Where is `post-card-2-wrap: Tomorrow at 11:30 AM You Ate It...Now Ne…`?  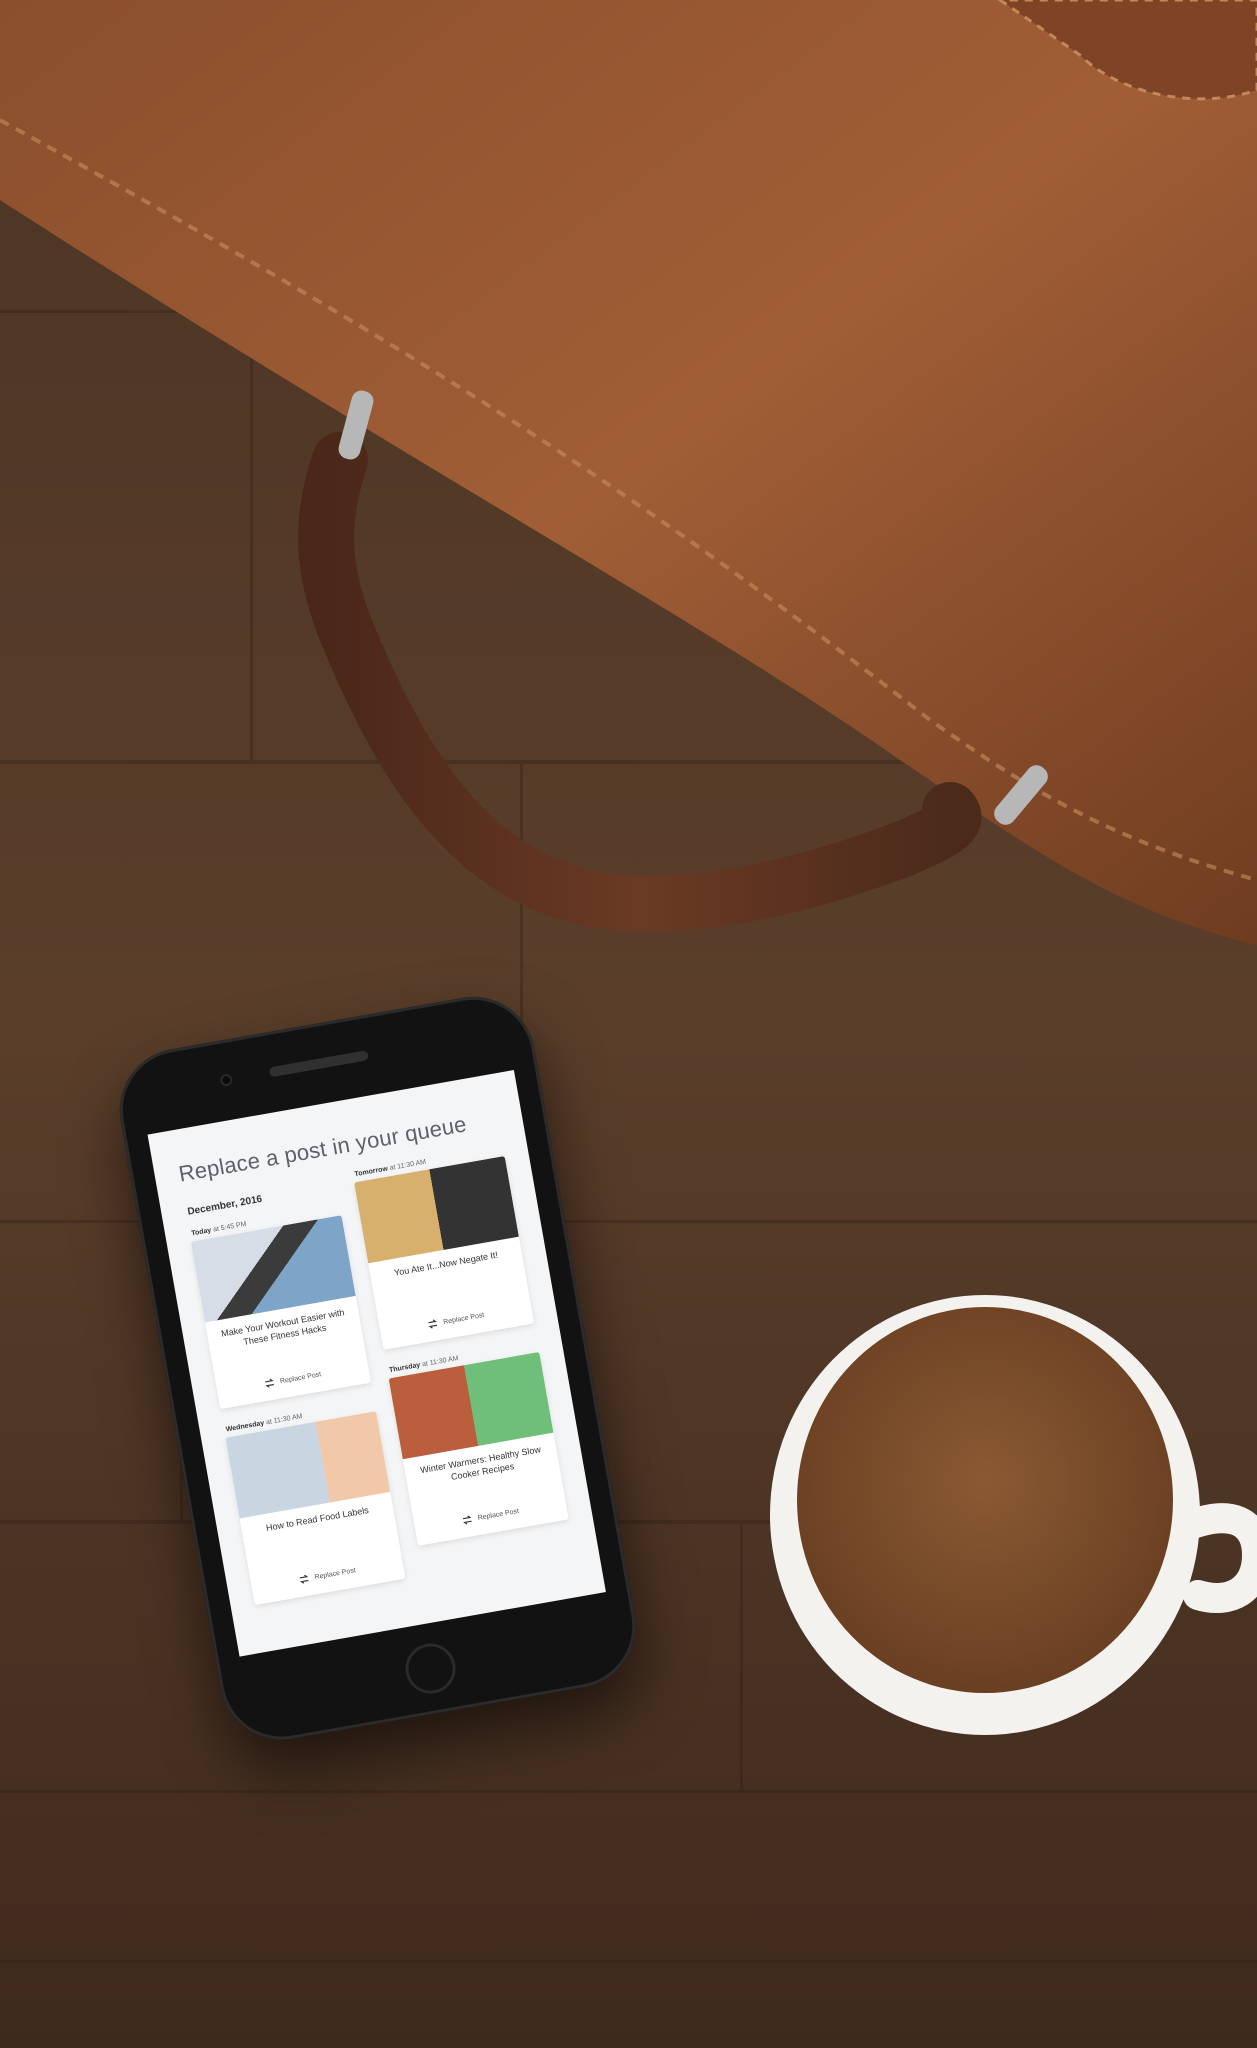 post-card-2-wrap: Tomorrow at 11:30 AM You Ate It...Now Ne… is located at coordinates (445, 1262).